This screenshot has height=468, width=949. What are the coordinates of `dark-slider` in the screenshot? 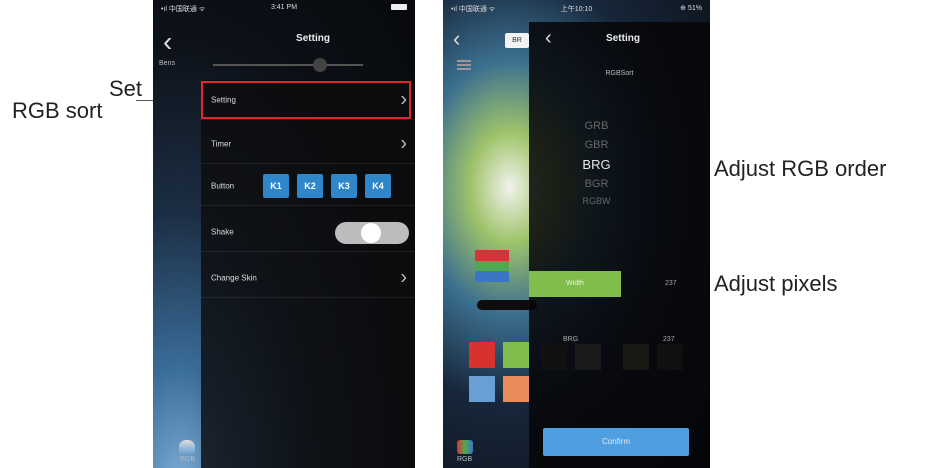 It's located at (507, 305).